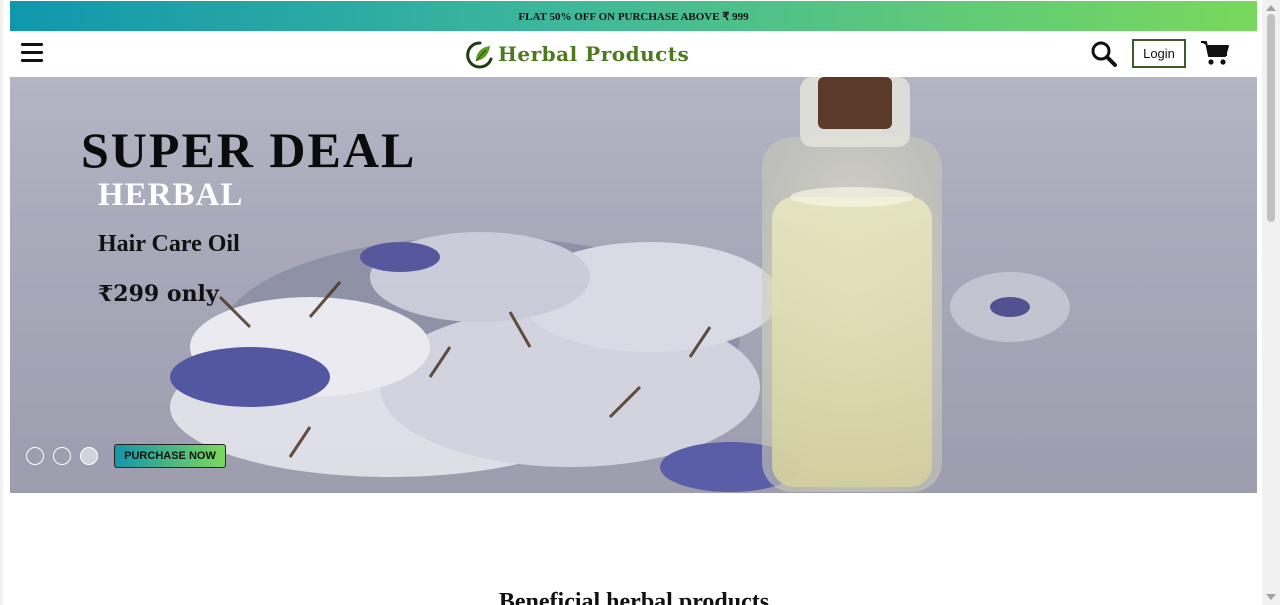 This screenshot has width=1280, height=605. I want to click on hero-subtitle: HERBAL, so click(171, 195).